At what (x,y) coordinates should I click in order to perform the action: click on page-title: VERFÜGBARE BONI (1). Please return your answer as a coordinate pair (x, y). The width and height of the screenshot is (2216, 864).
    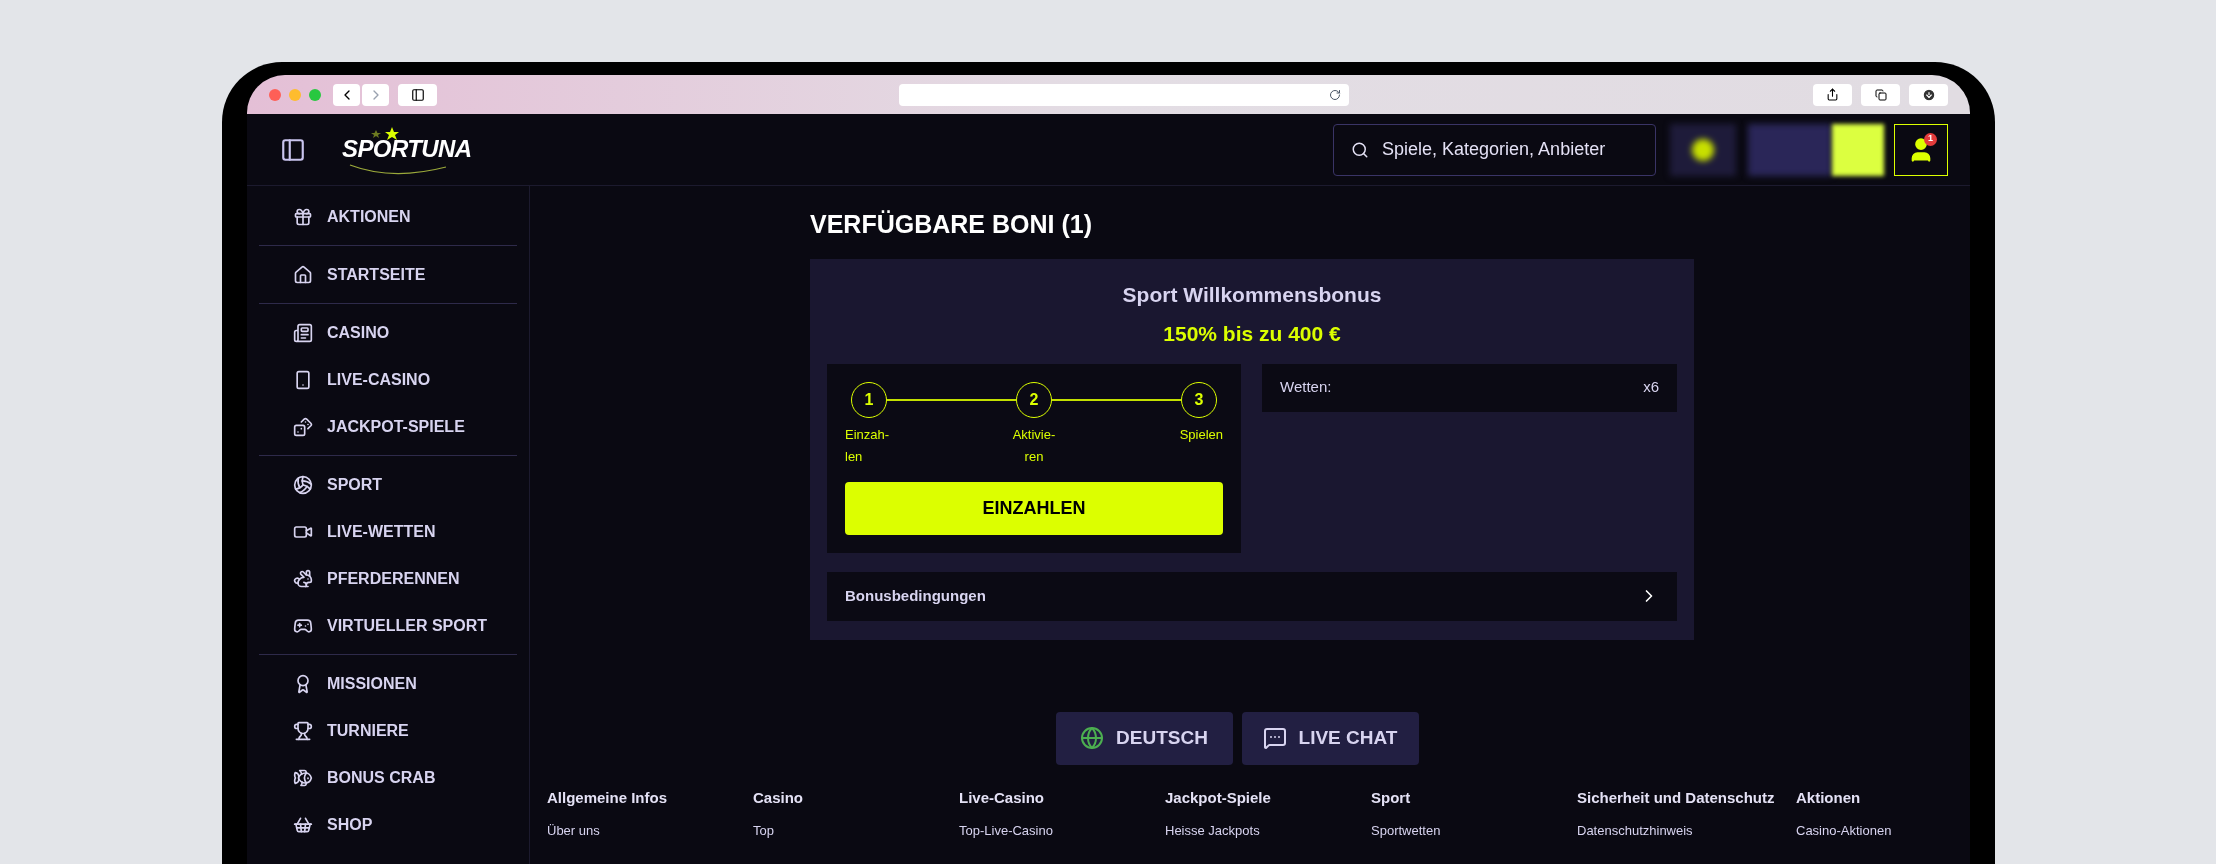
    Looking at the image, I should click on (951, 224).